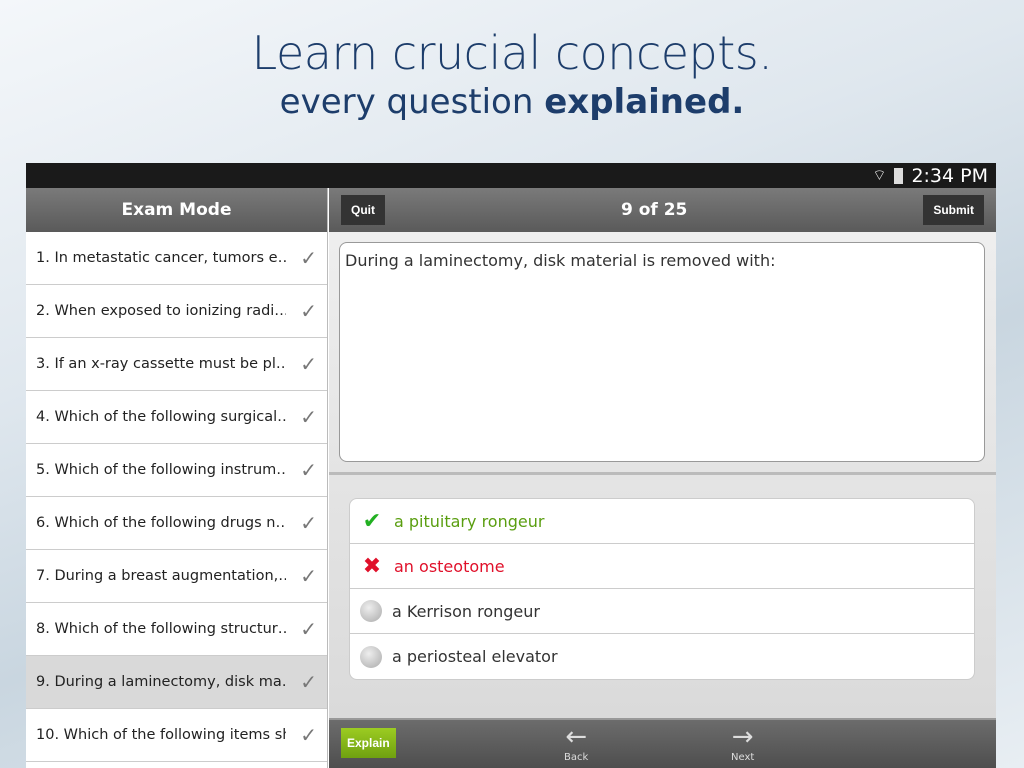  Describe the element at coordinates (412, 102) in the screenshot. I see `headline-prefix: every question` at that location.